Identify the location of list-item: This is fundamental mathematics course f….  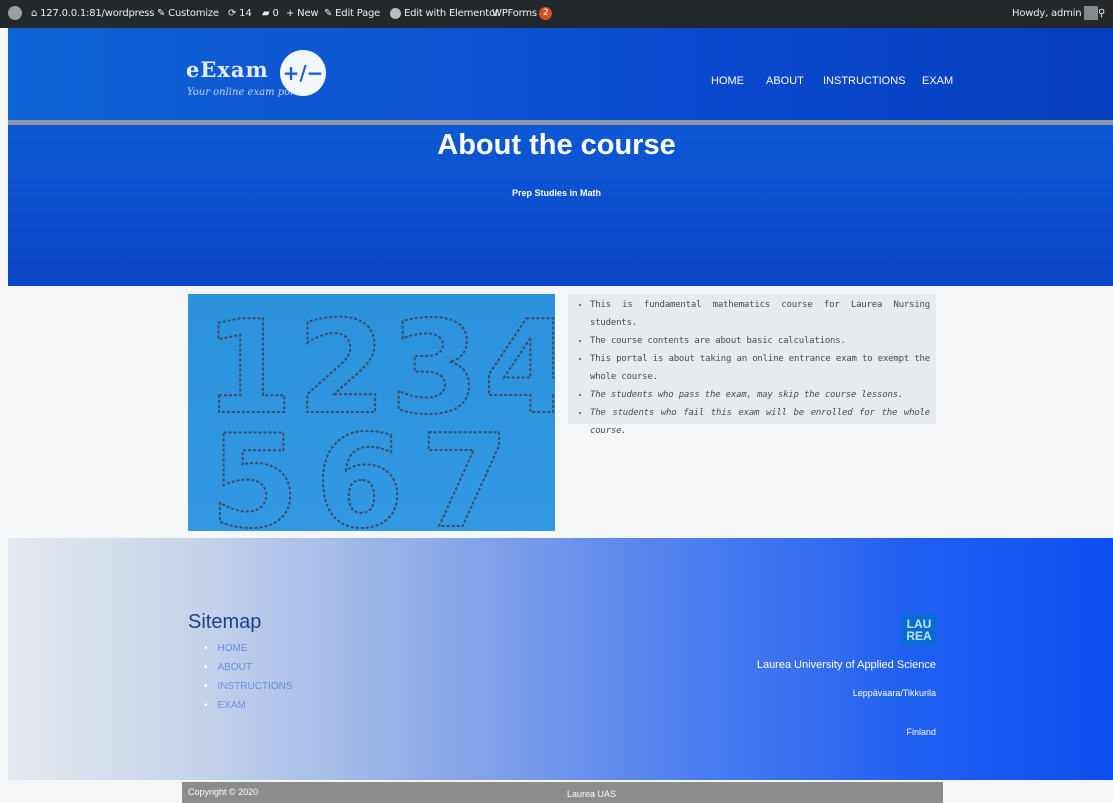
(760, 314).